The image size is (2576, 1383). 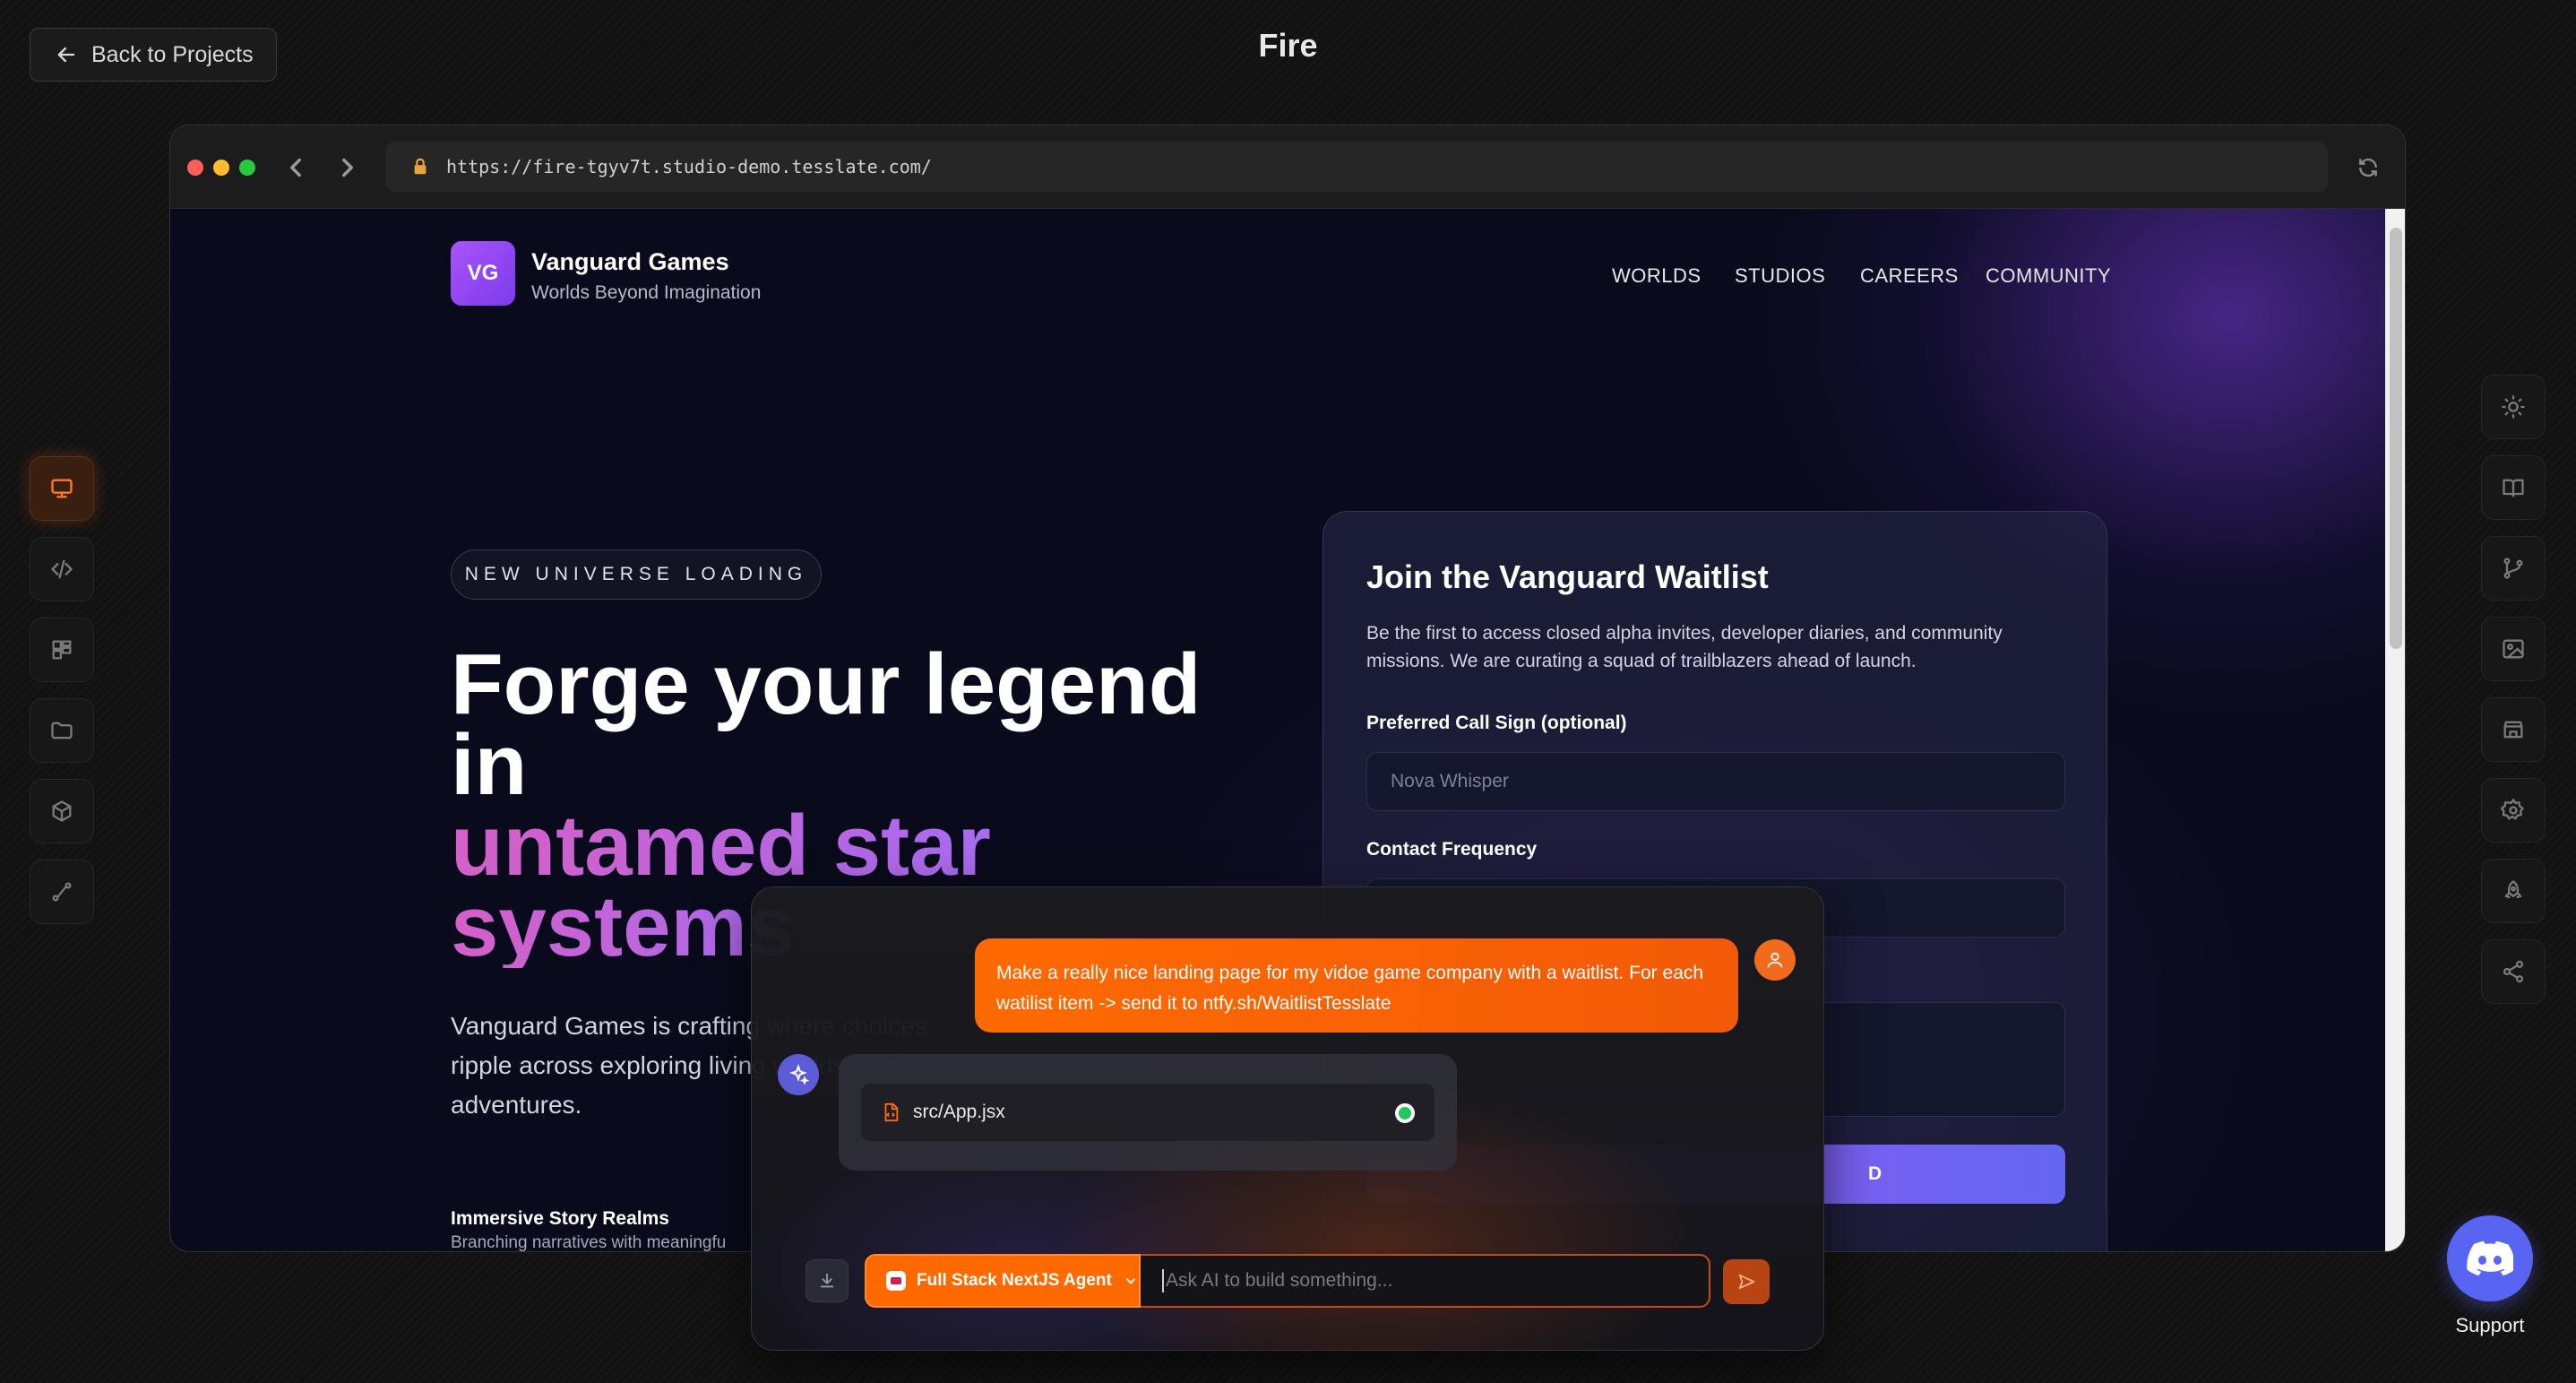 I want to click on browser-back-button, so click(x=295, y=167).